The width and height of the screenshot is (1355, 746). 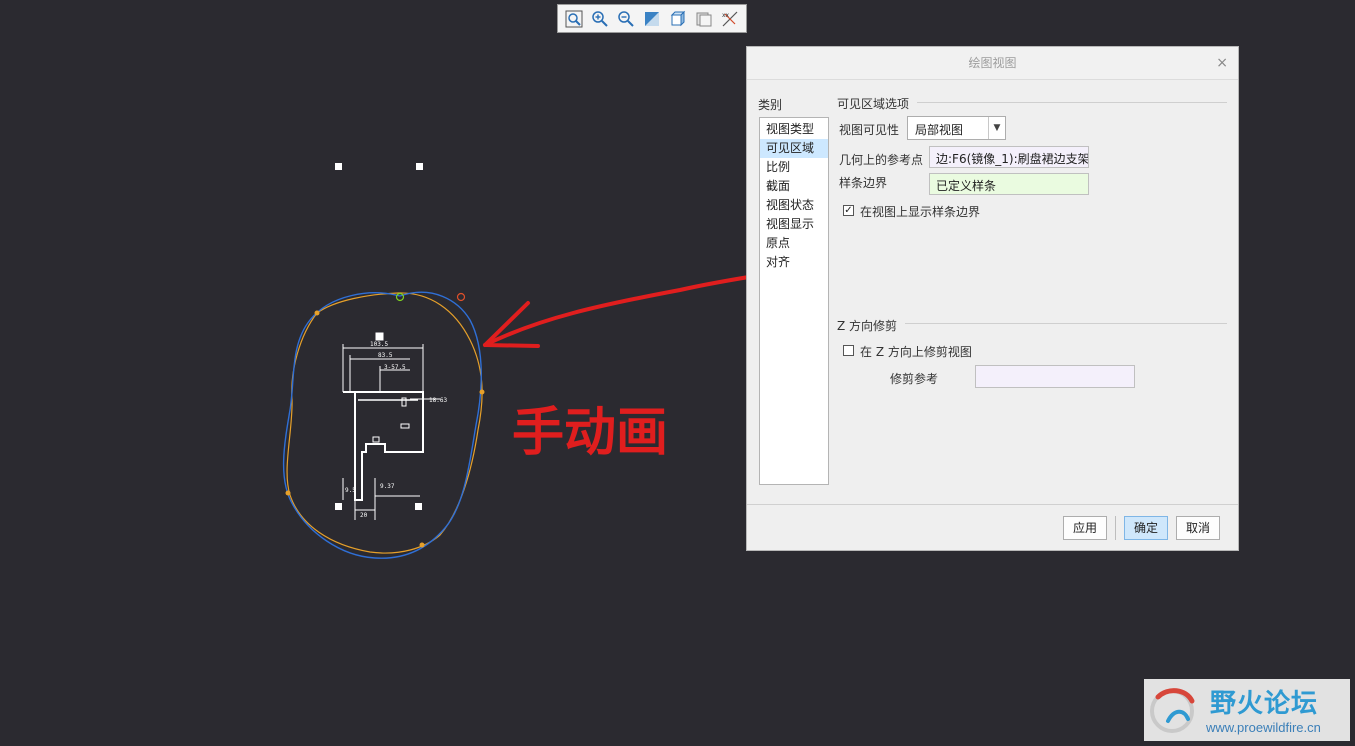 What do you see at coordinates (794, 301) in the screenshot?
I see `category-list: 视图类型 可见区域 比例 截面 视图状态 视图显示 原点 对齐` at bounding box center [794, 301].